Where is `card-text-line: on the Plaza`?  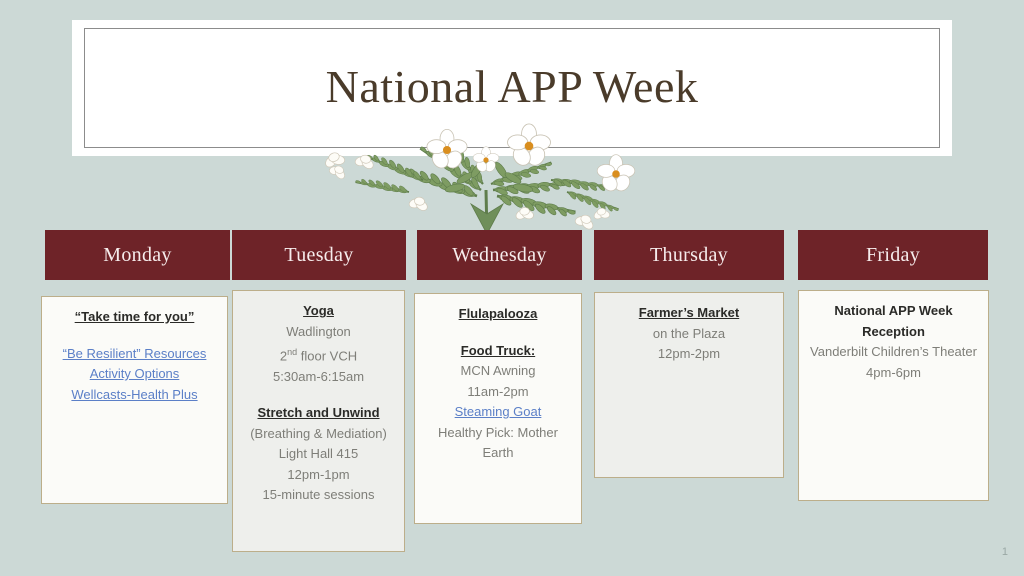
card-text-line: on the Plaza is located at coordinates (689, 333).